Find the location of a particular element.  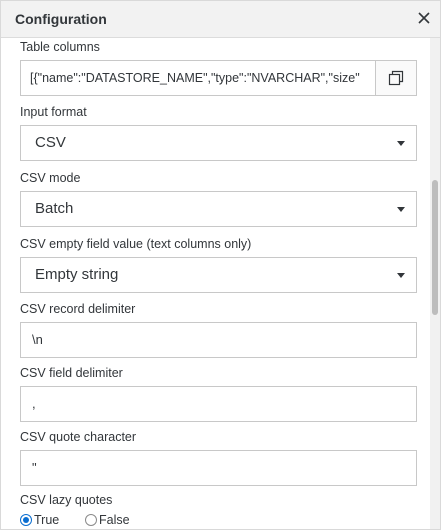

input-format-label: Input format is located at coordinates (53, 112).